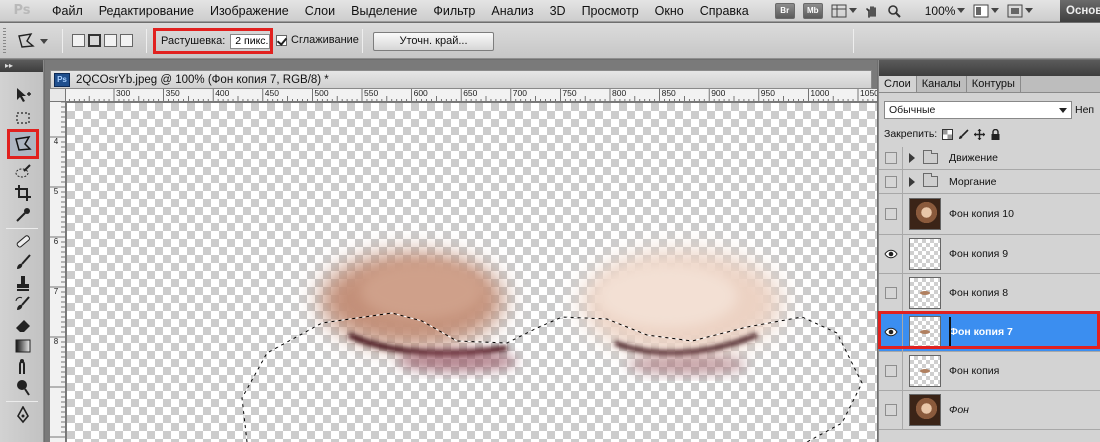 The height and width of the screenshot is (442, 1100). I want to click on ruler-label: 400, so click(222, 93).